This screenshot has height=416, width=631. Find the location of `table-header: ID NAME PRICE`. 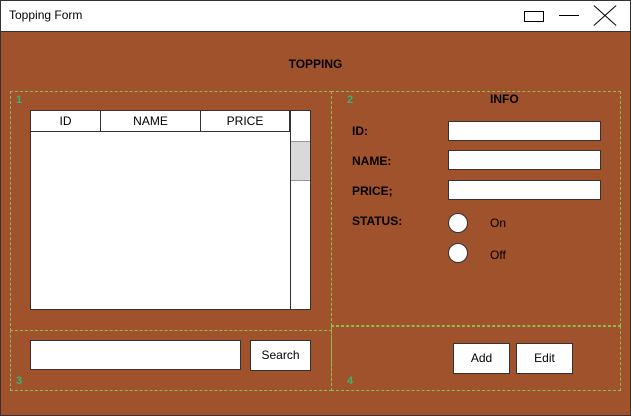

table-header: ID NAME PRICE is located at coordinates (160, 121).